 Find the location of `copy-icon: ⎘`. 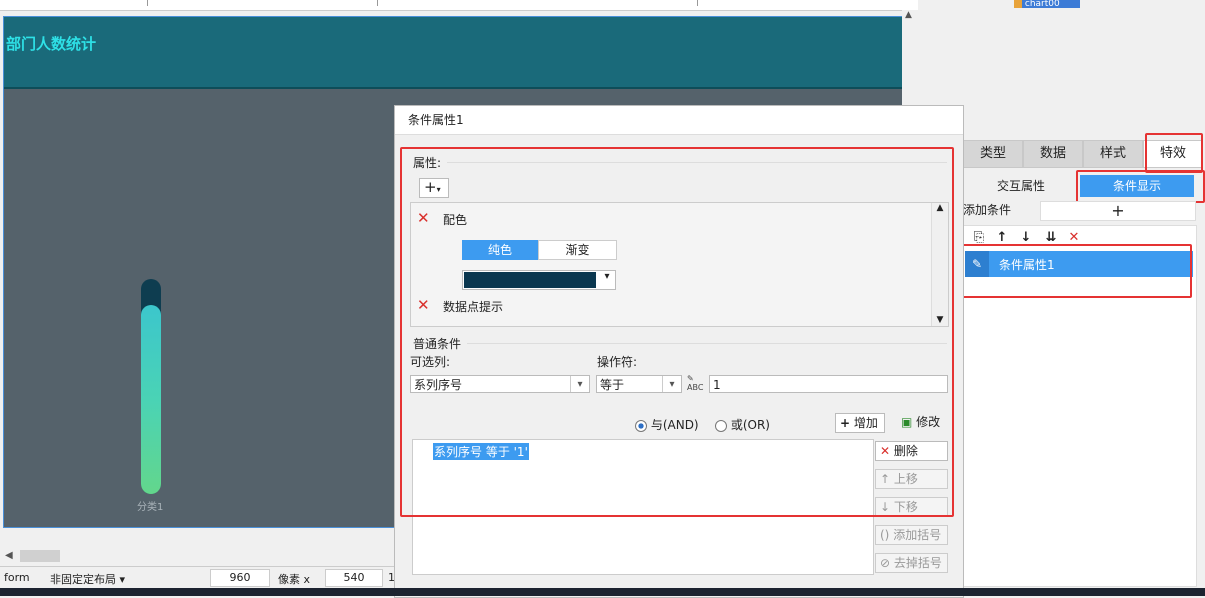

copy-icon: ⎘ is located at coordinates (979, 237).